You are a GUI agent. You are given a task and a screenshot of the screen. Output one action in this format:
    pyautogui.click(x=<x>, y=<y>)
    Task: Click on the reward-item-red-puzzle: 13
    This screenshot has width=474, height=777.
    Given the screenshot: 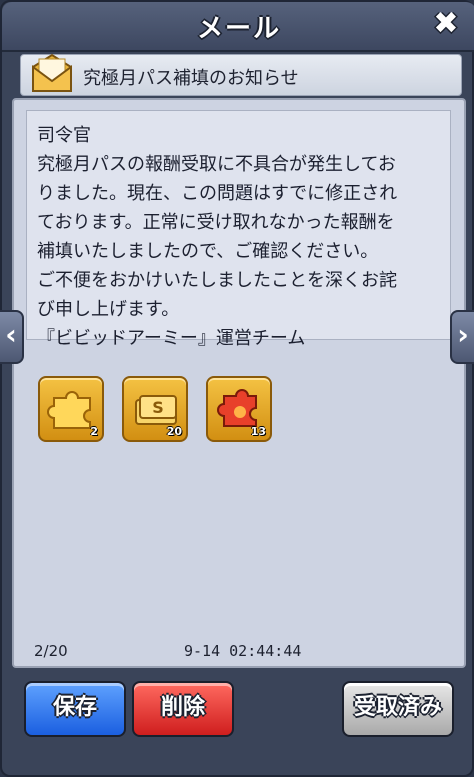 What is the action you would take?
    pyautogui.click(x=239, y=409)
    